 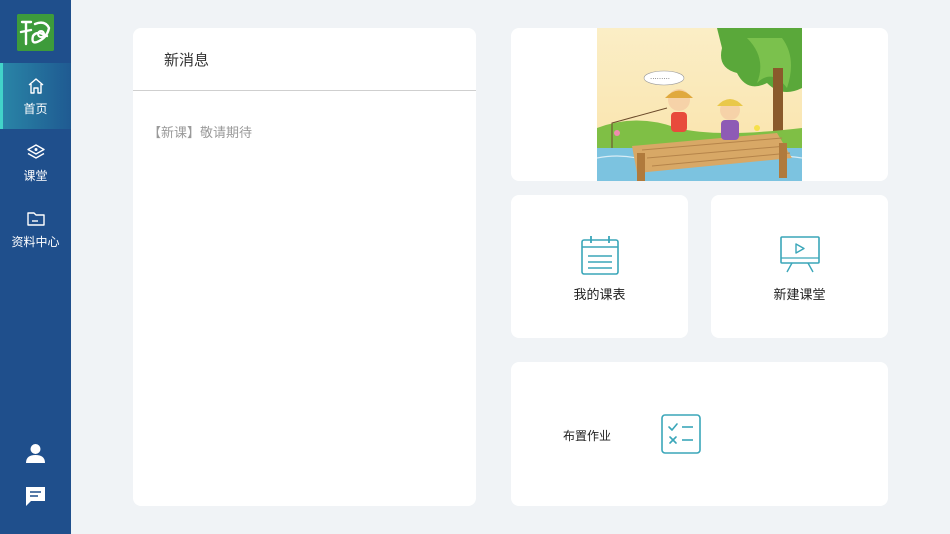 I want to click on checklist-icon, so click(x=681, y=434).